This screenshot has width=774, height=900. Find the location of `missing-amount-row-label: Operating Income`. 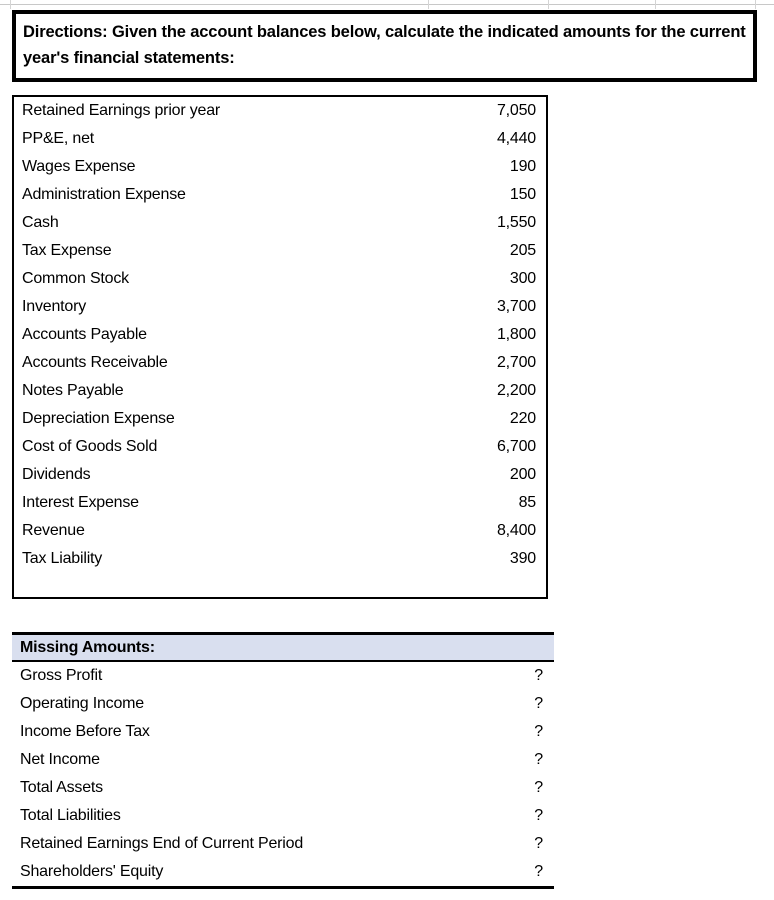

missing-amount-row-label: Operating Income is located at coordinates (82, 703).